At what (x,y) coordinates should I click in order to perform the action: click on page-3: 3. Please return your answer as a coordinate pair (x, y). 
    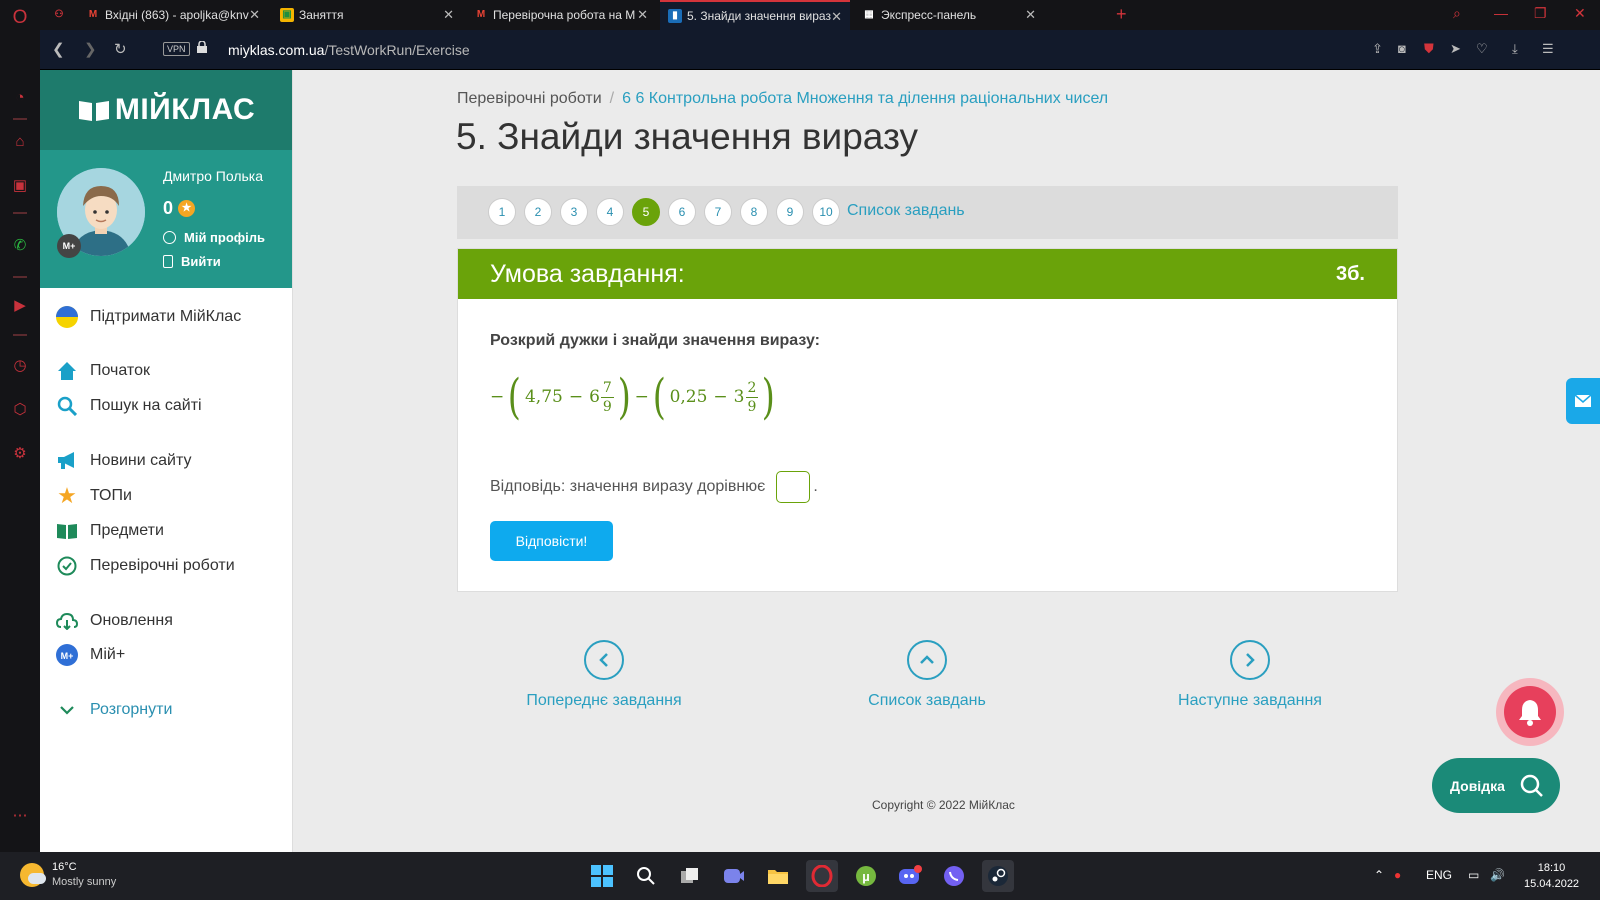
    Looking at the image, I should click on (574, 212).